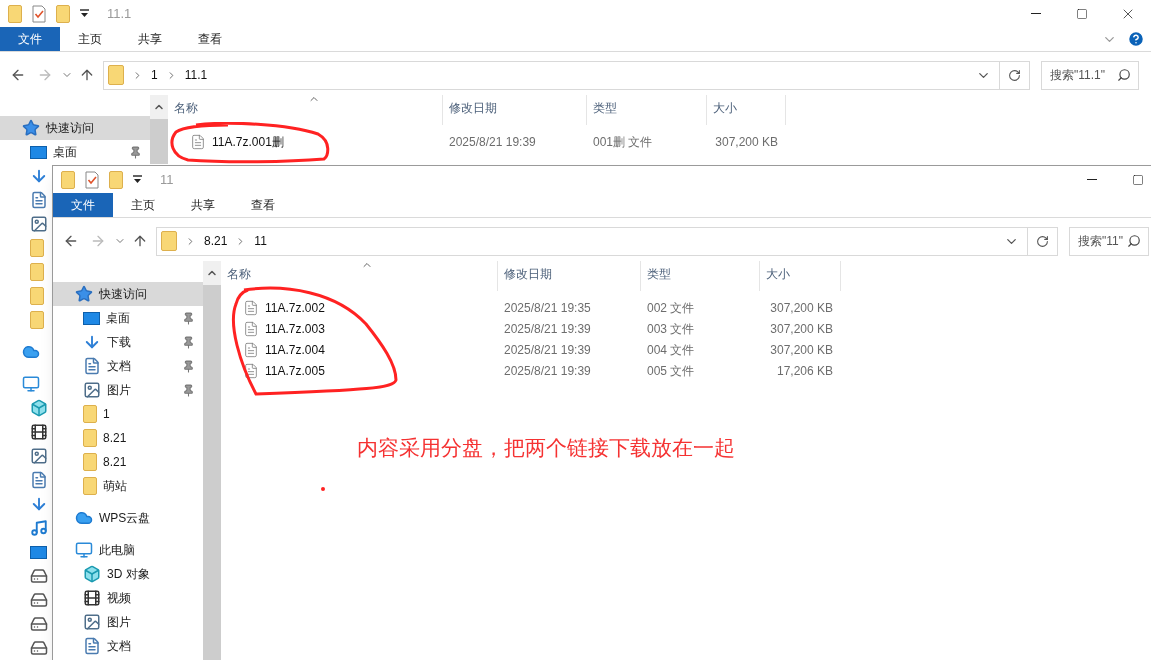 This screenshot has height=660, width=1151. What do you see at coordinates (128, 342) in the screenshot?
I see `nav-item: 下载` at bounding box center [128, 342].